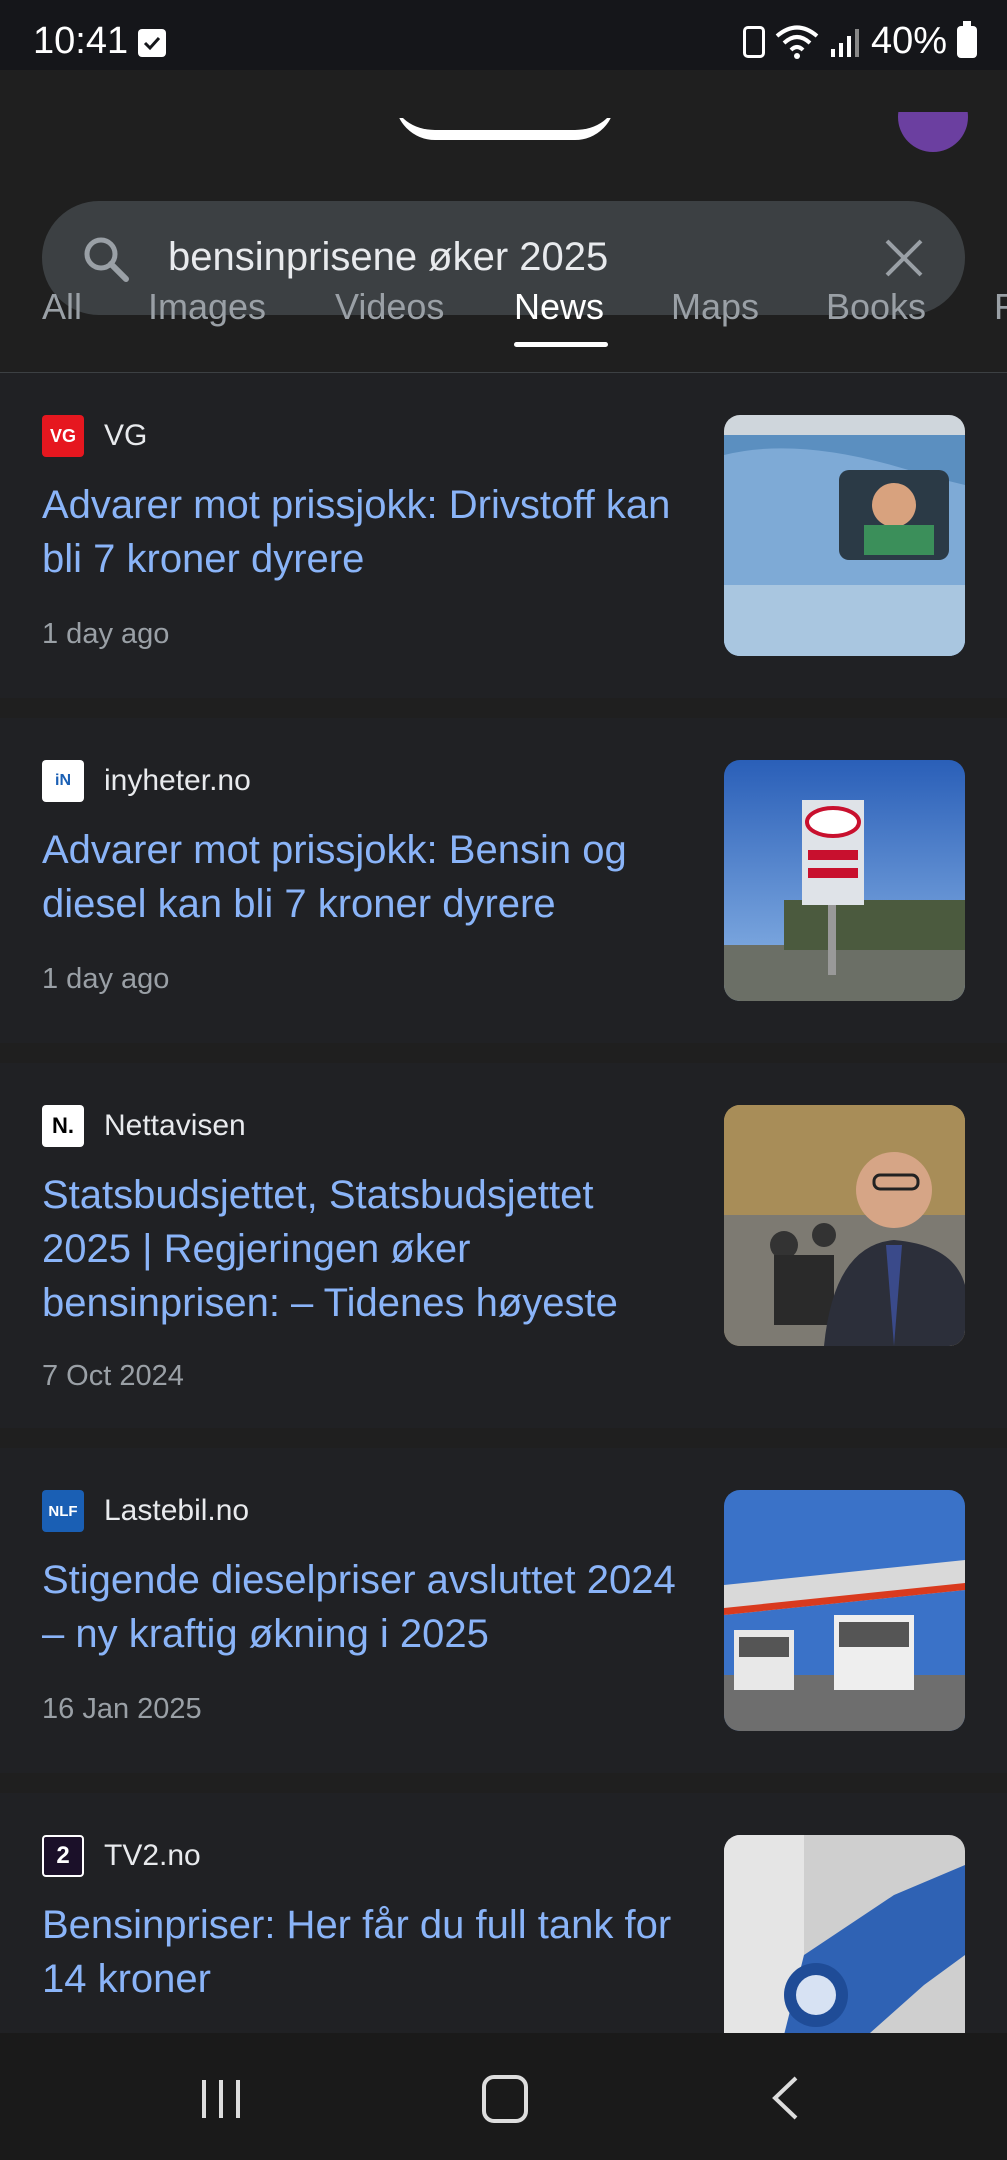 This screenshot has height=2160, width=1007. I want to click on close-icon, so click(904, 258).